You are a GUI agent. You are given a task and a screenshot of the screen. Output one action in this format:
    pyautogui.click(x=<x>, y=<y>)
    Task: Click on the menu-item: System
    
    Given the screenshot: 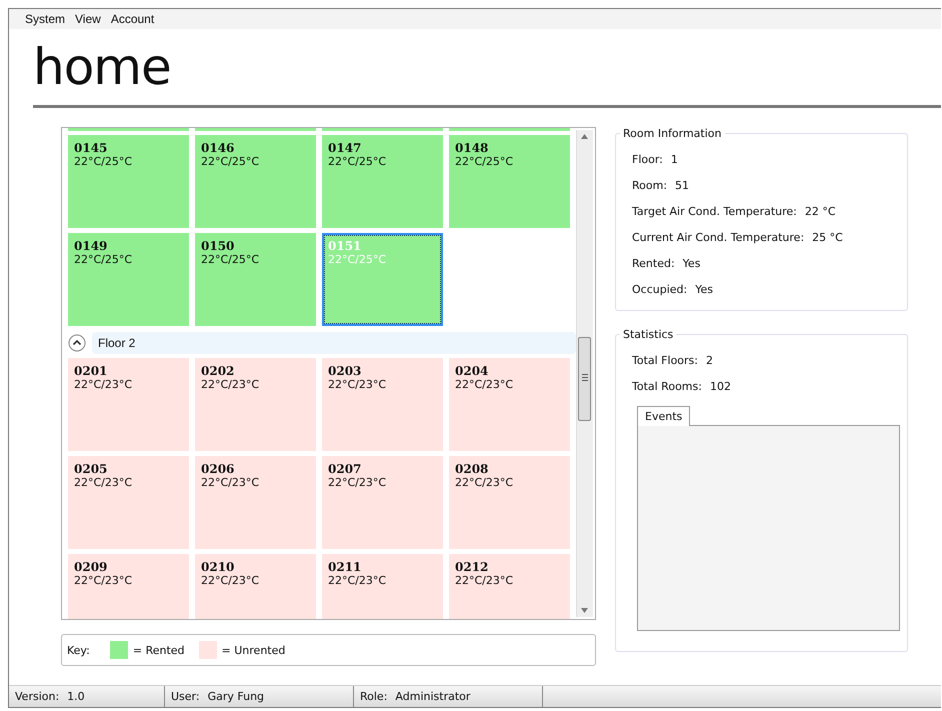 What is the action you would take?
    pyautogui.click(x=45, y=19)
    